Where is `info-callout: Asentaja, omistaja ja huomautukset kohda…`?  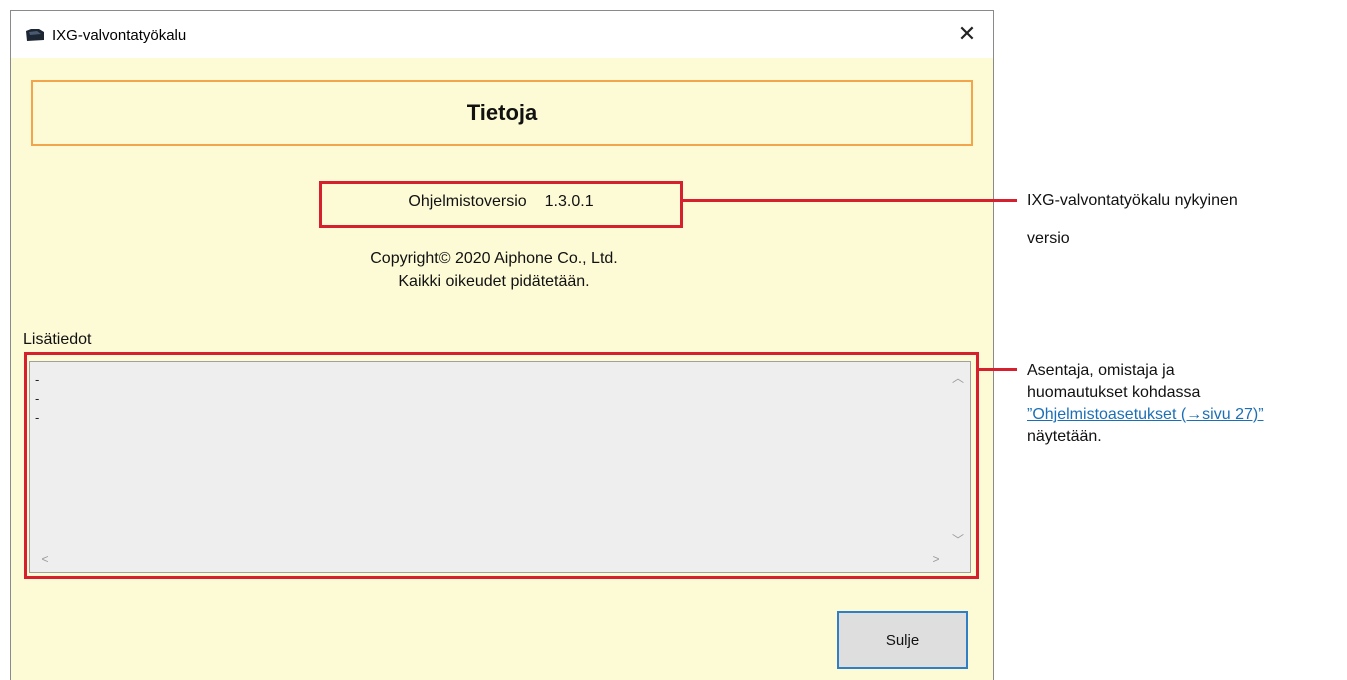 info-callout: Asentaja, omistaja ja huomautukset kohda… is located at coordinates (1145, 404).